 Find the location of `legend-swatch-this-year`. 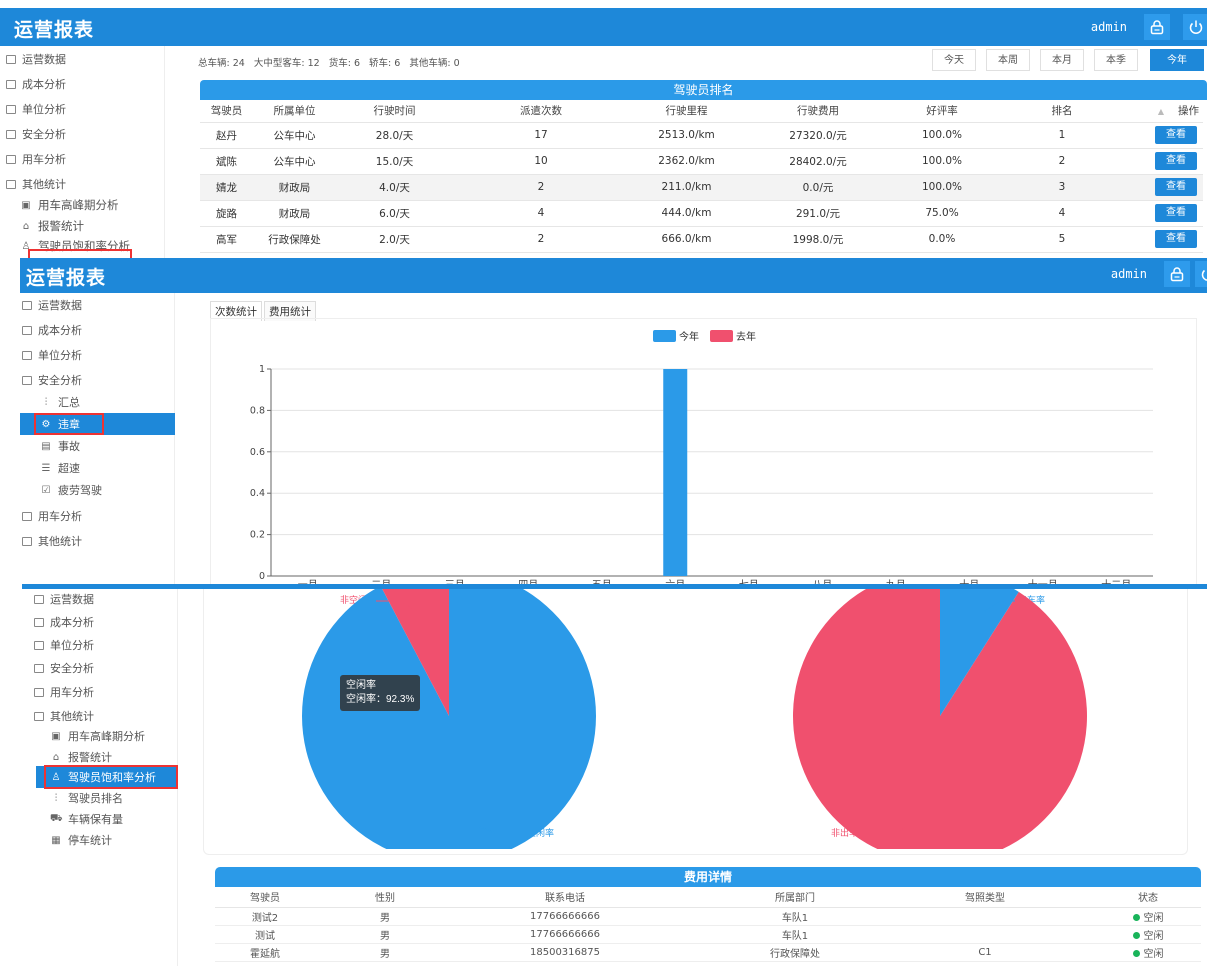

legend-swatch-this-year is located at coordinates (664, 336).